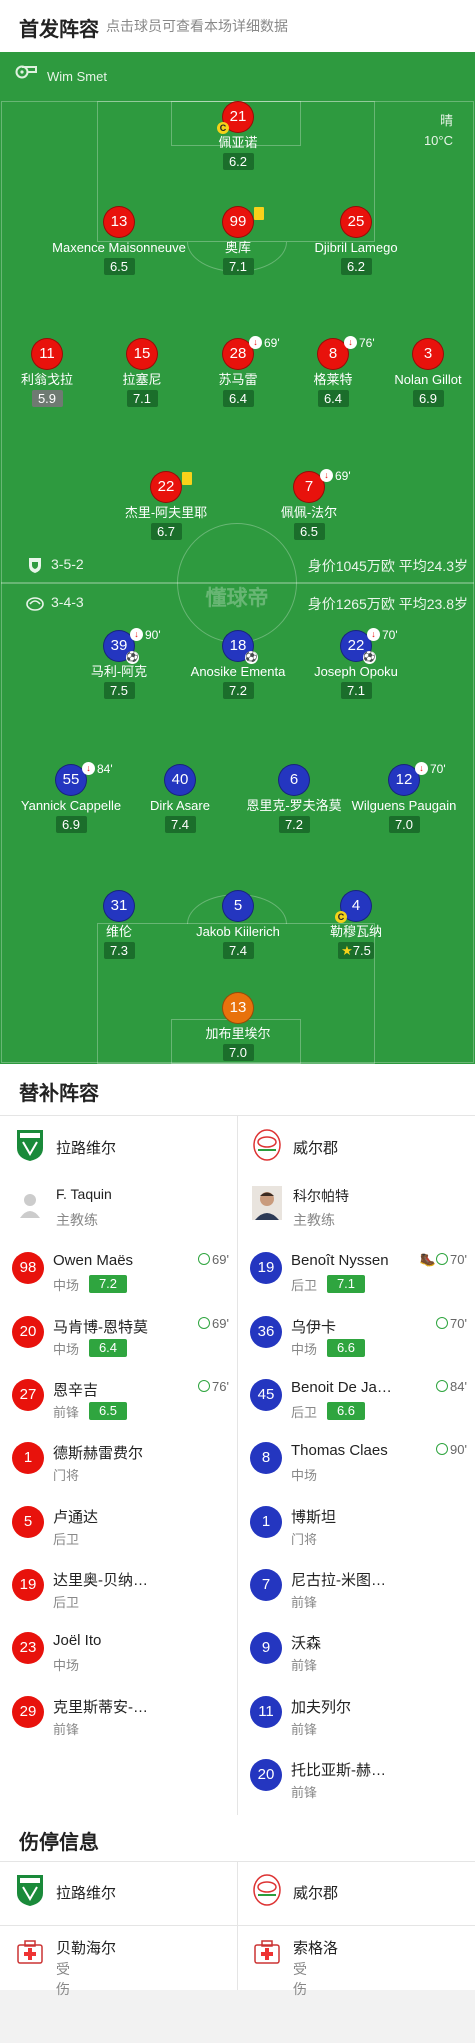 The height and width of the screenshot is (2043, 475). What do you see at coordinates (28, 1332) in the screenshot?
I see `player-number: 20` at bounding box center [28, 1332].